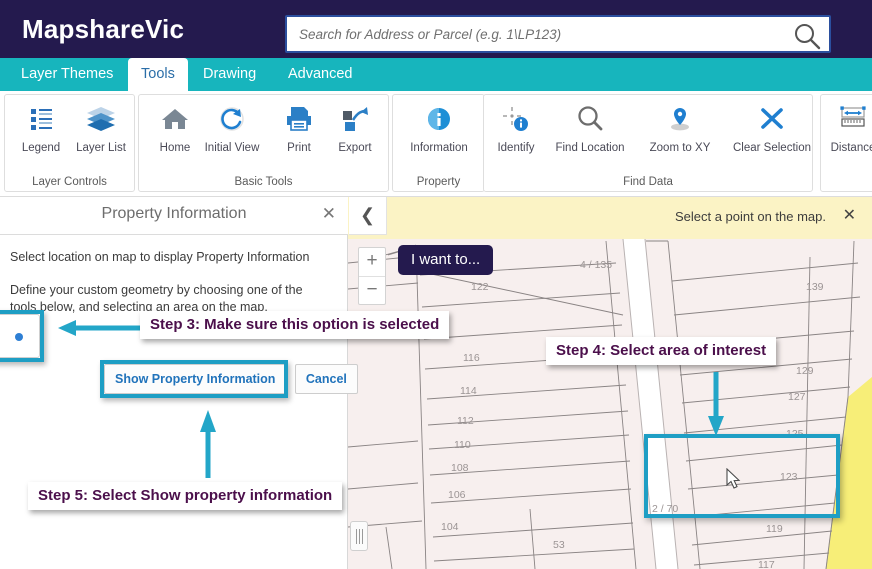  What do you see at coordinates (101, 148) in the screenshot?
I see `tool-label: Layer List` at bounding box center [101, 148].